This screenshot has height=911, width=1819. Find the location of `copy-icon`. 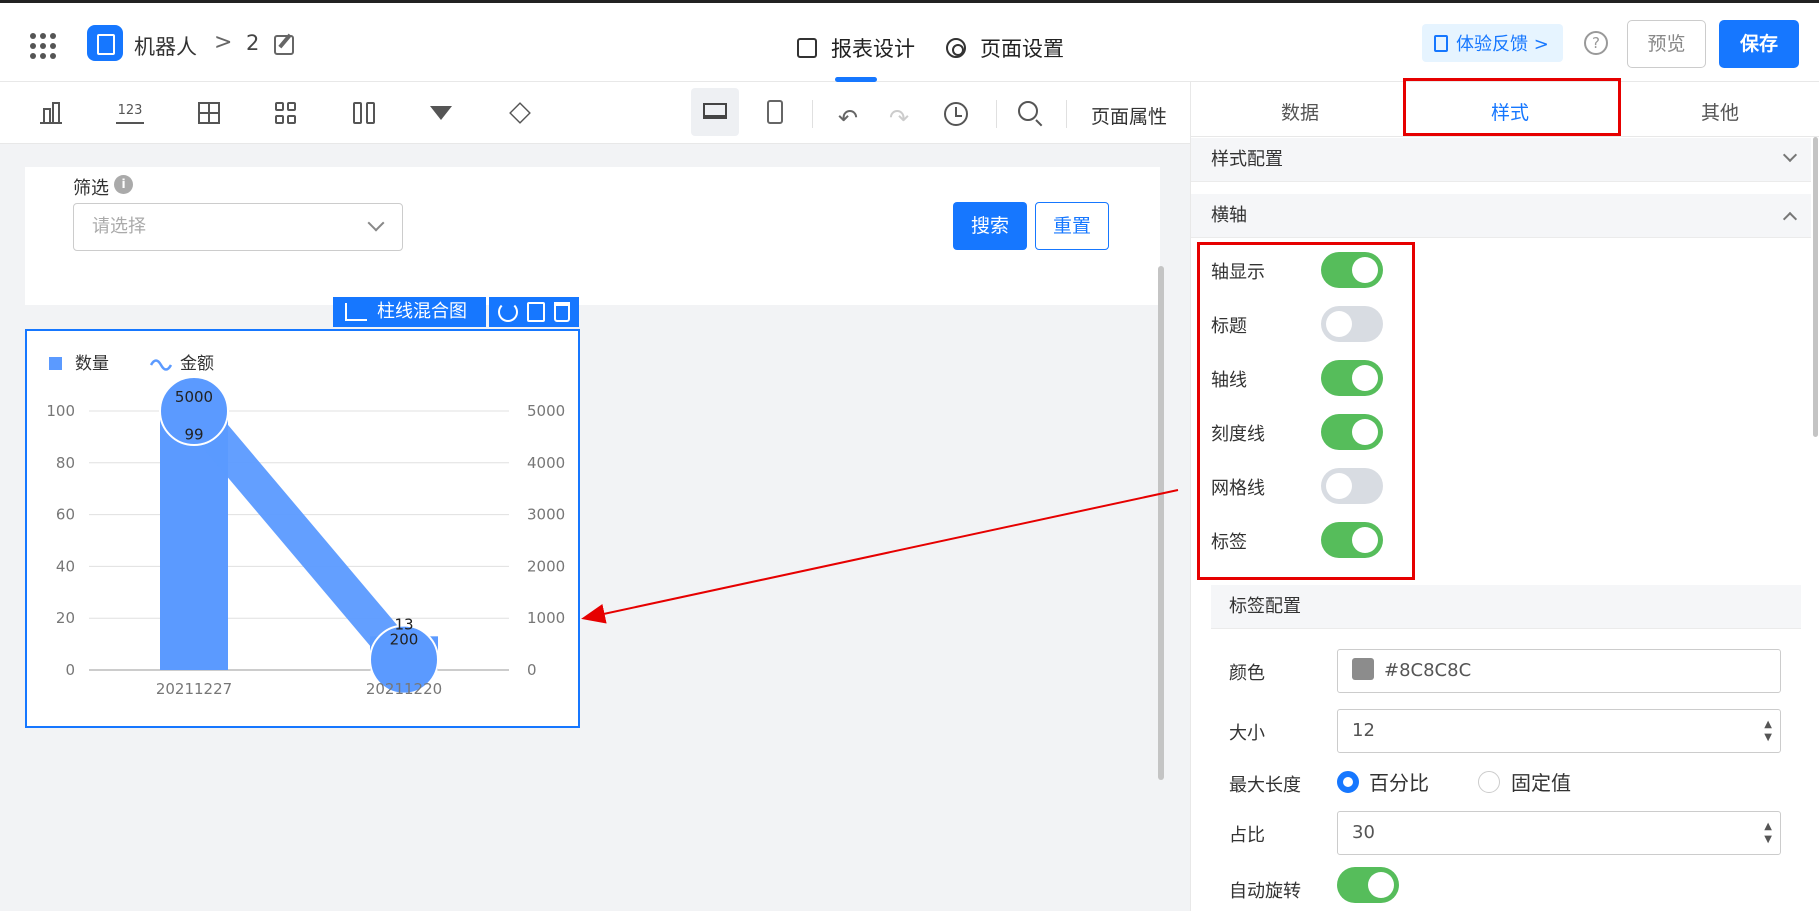

copy-icon is located at coordinates (535, 312).